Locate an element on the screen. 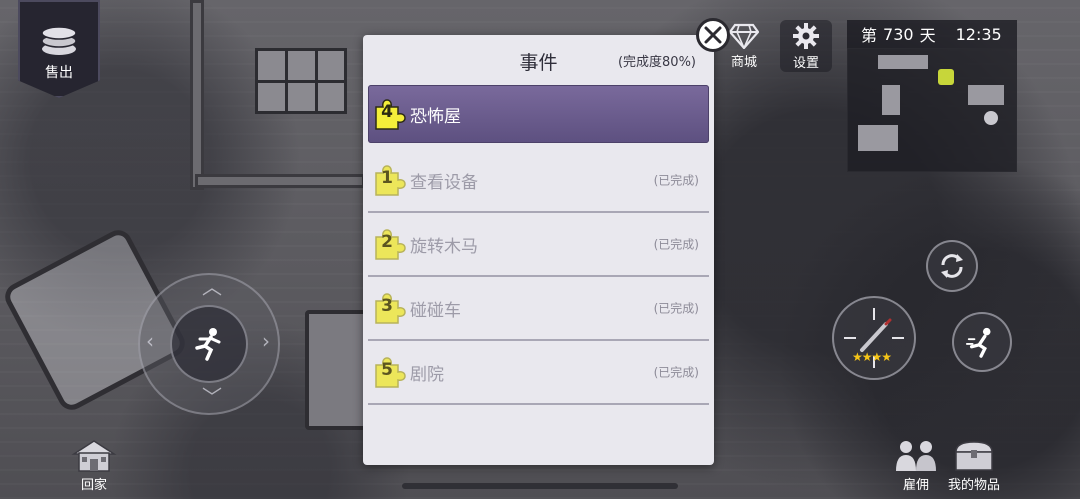  event-item: 2 旋转木马 (已完成) is located at coordinates (538, 245).